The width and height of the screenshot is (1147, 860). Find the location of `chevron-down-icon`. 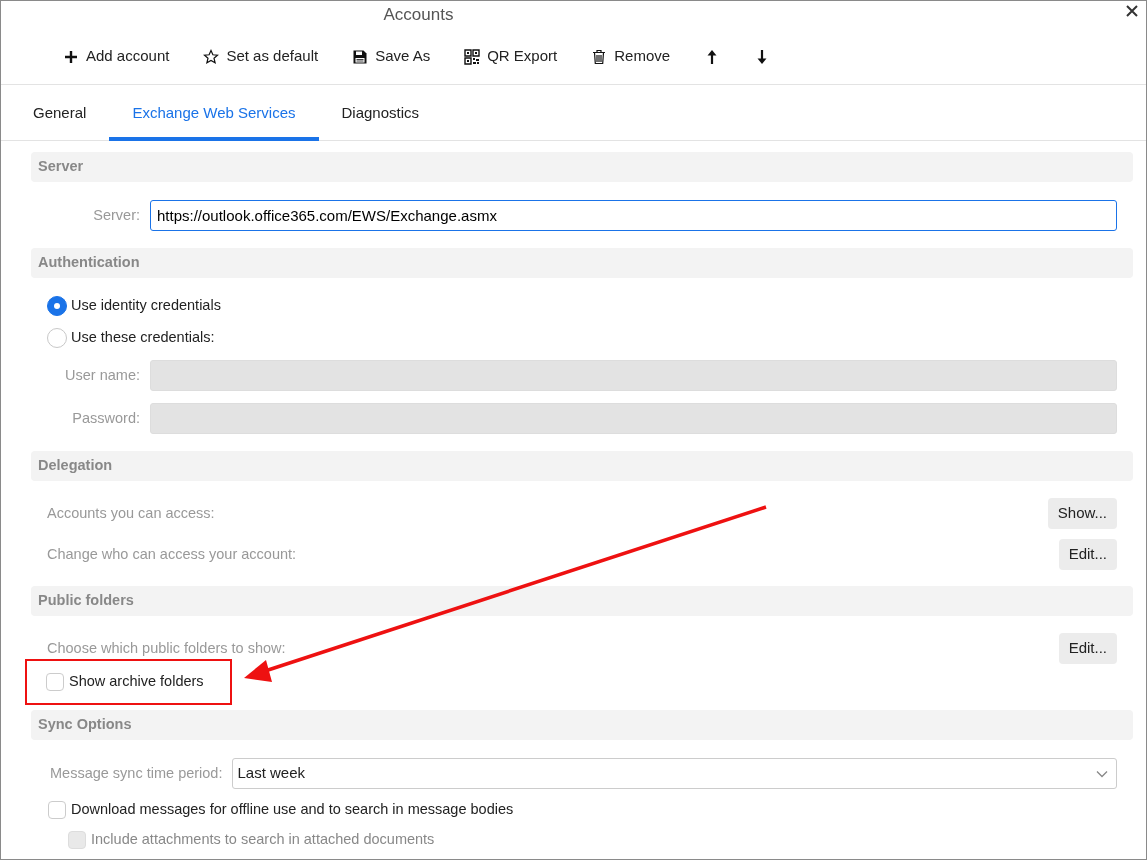

chevron-down-icon is located at coordinates (1102, 773).